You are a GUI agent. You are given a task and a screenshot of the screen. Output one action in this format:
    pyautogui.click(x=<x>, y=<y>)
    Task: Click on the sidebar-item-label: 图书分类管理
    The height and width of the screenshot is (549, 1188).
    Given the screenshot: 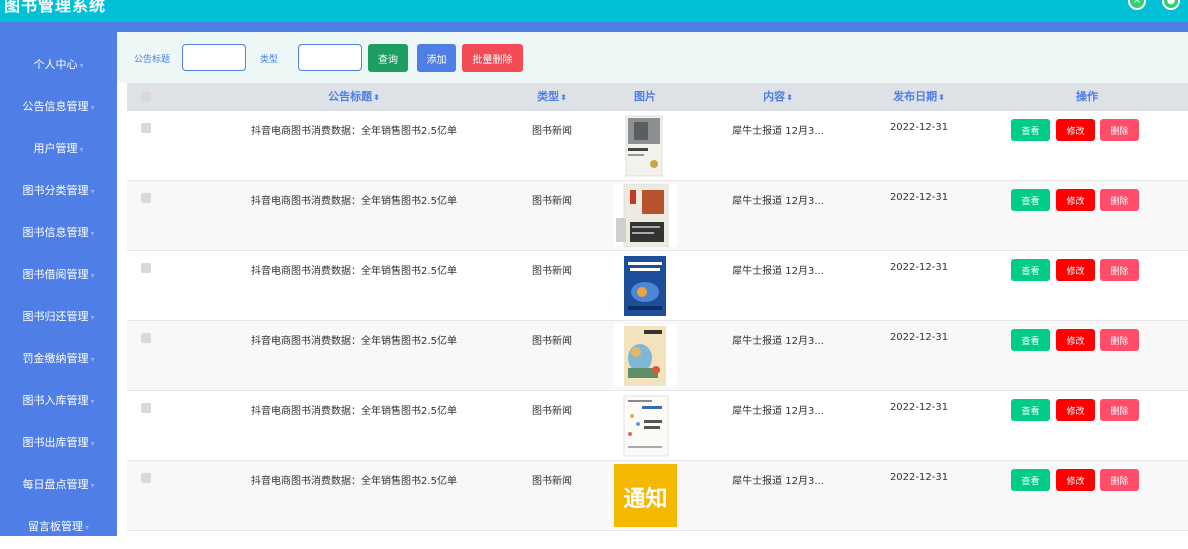 What is the action you would take?
    pyautogui.click(x=55, y=190)
    